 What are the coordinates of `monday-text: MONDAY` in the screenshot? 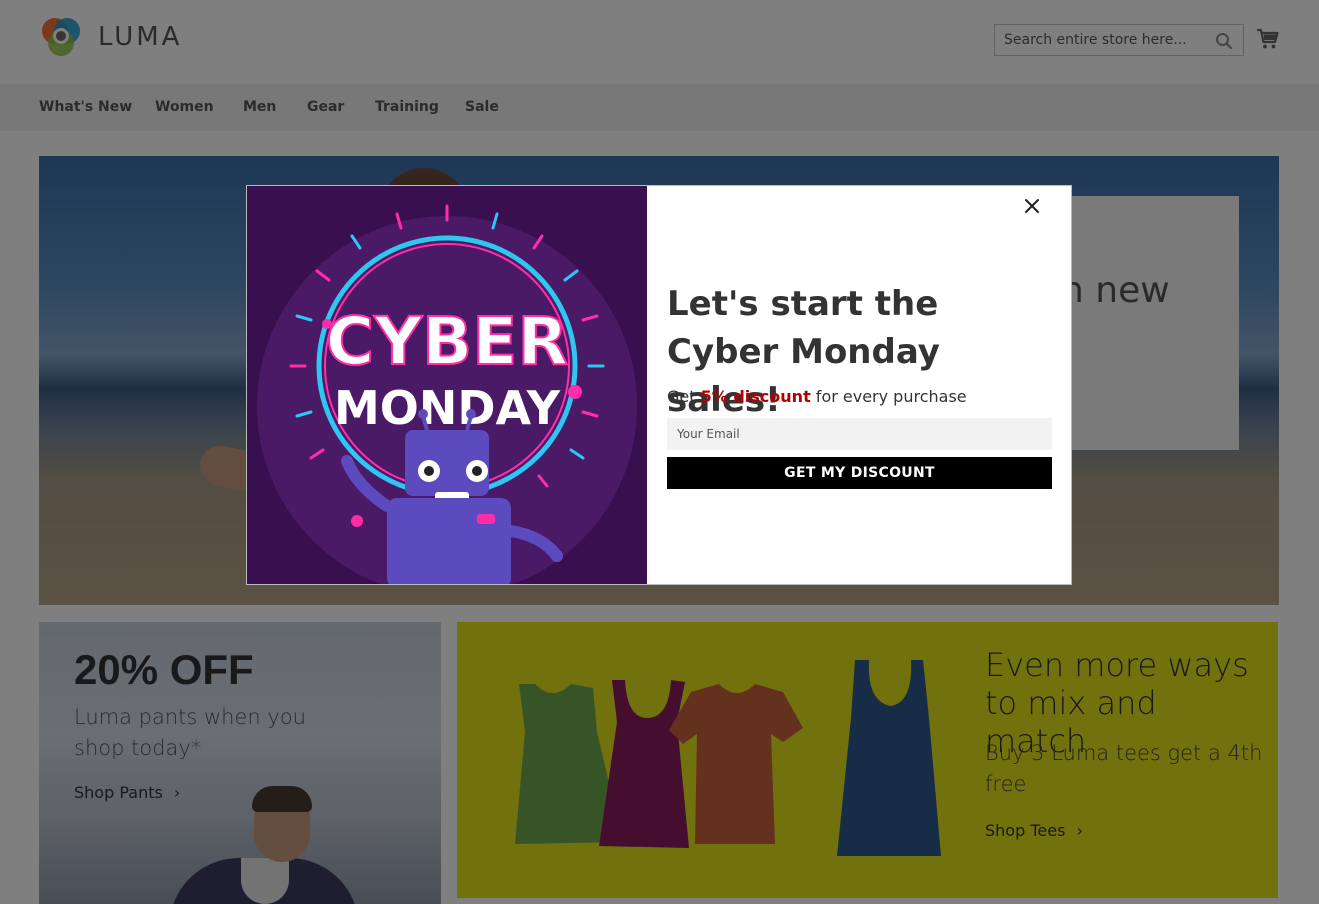 It's located at (447, 408).